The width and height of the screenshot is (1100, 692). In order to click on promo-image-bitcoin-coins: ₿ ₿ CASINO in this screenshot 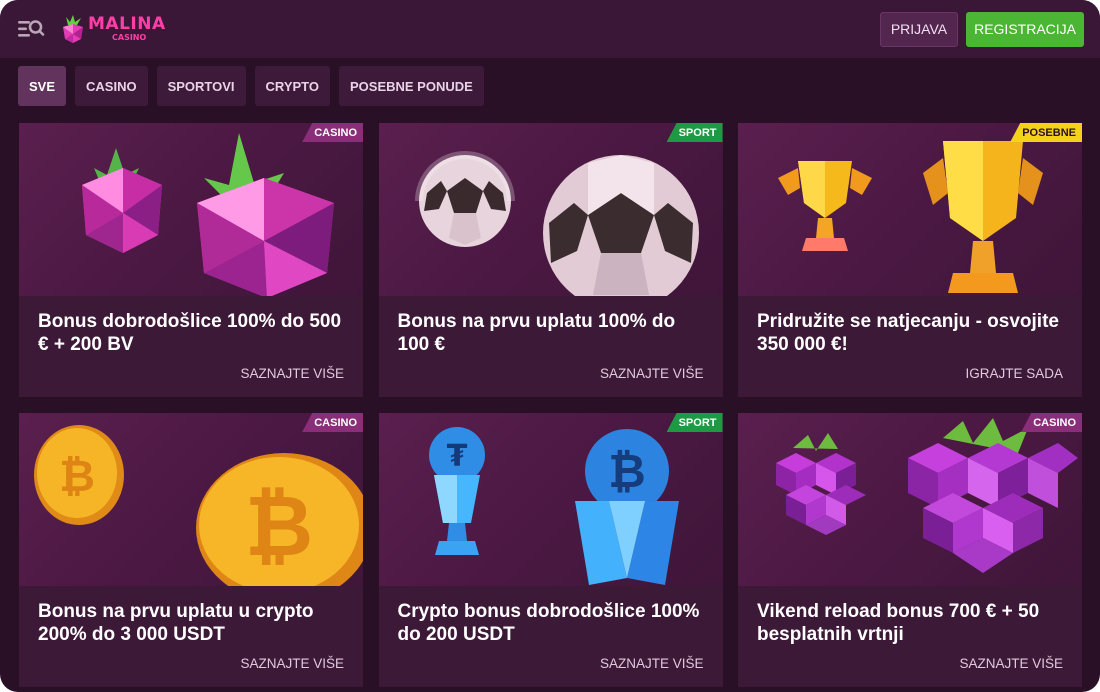, I will do `click(191, 499)`.